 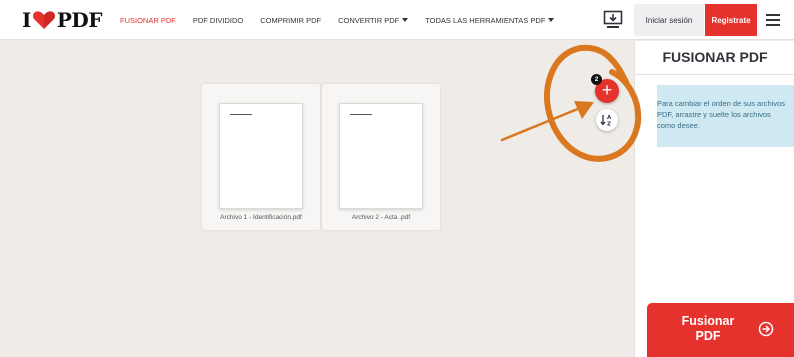 I want to click on nav-label: PDF DIVIDIDO, so click(x=218, y=20).